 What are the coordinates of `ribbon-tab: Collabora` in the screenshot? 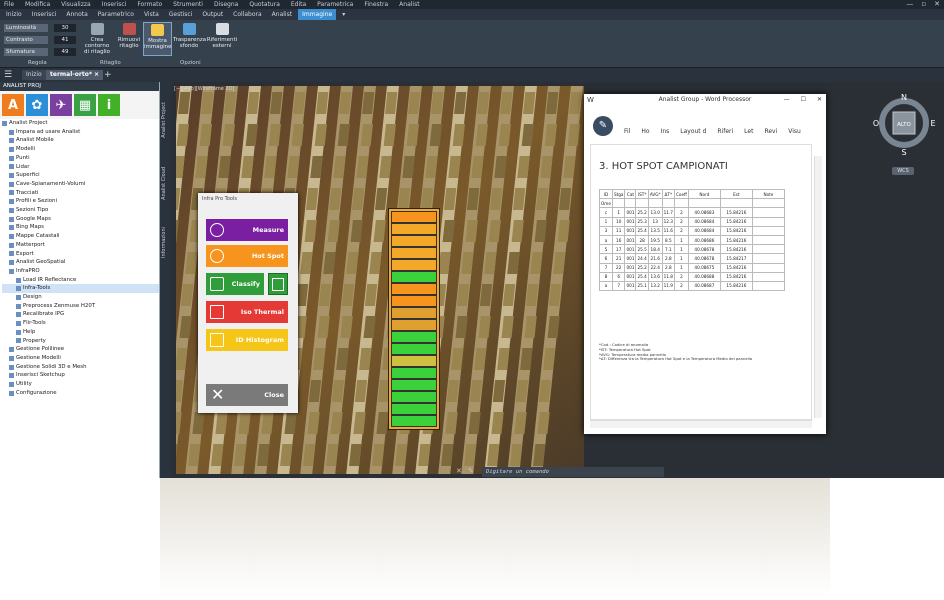 It's located at (247, 14).